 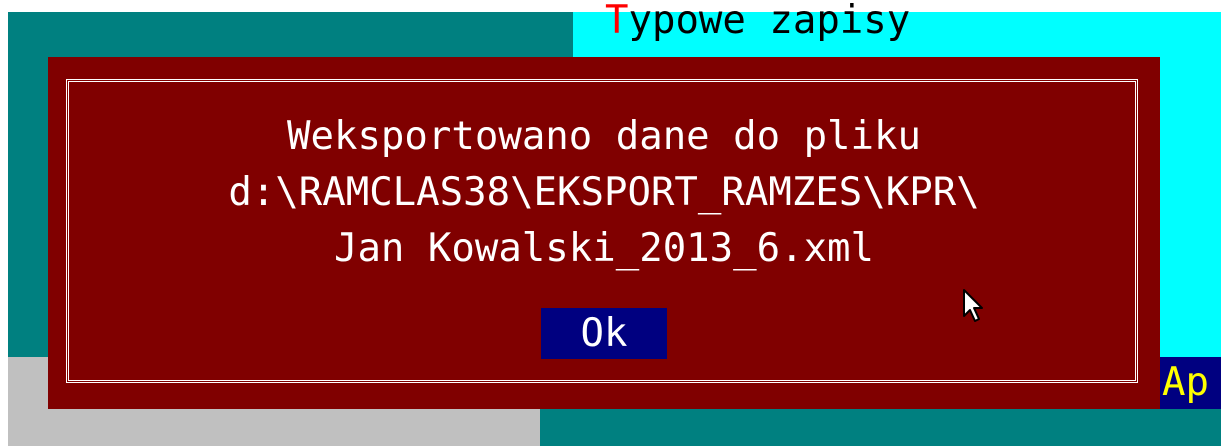 What do you see at coordinates (604, 333) in the screenshot?
I see `ok-button: Ok` at bounding box center [604, 333].